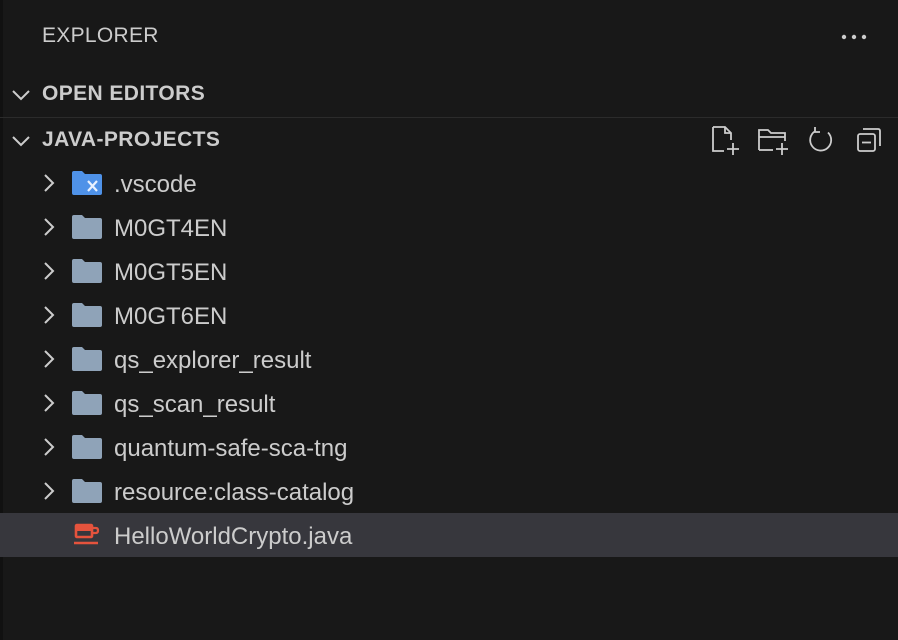 Image resolution: width=898 pixels, height=640 pixels. I want to click on new-file-button, so click(725, 140).